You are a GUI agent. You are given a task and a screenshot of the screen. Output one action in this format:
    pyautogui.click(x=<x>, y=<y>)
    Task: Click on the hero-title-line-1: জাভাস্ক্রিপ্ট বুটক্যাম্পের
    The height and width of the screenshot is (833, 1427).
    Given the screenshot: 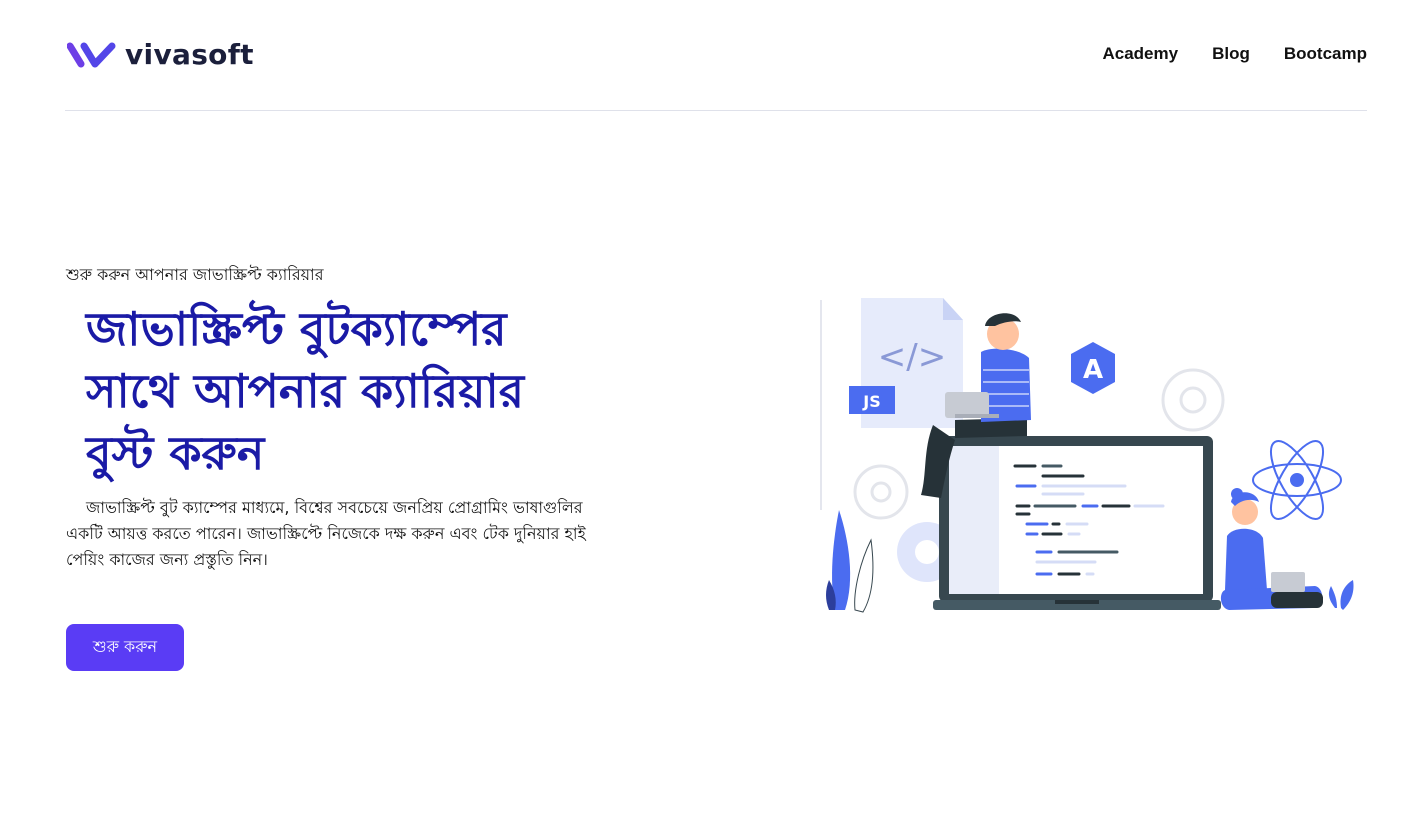 What is the action you would take?
    pyautogui.click(x=296, y=329)
    